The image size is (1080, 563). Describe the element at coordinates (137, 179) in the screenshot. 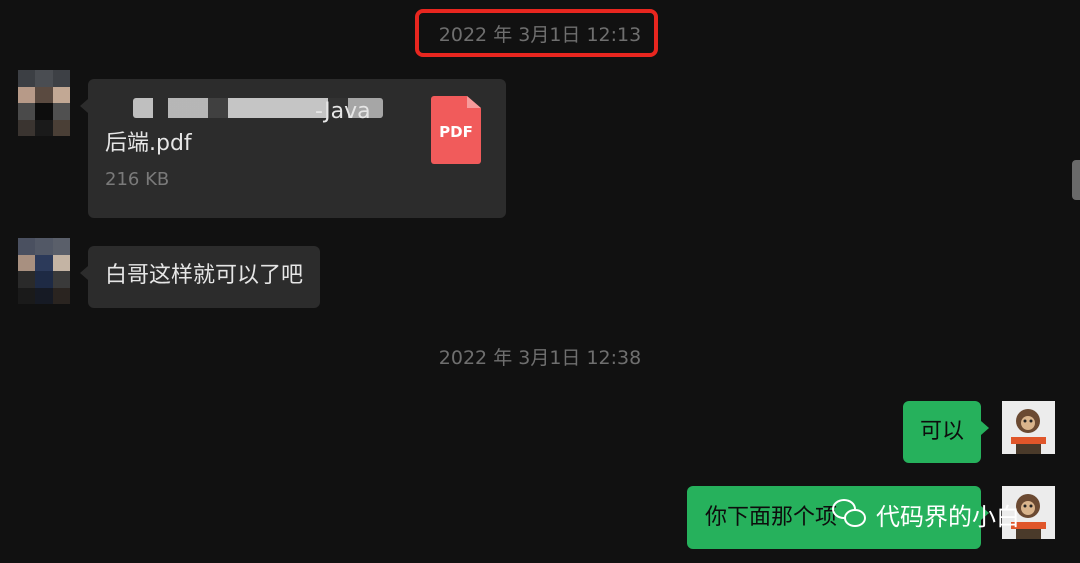

I see `file-size: 216 KB` at that location.